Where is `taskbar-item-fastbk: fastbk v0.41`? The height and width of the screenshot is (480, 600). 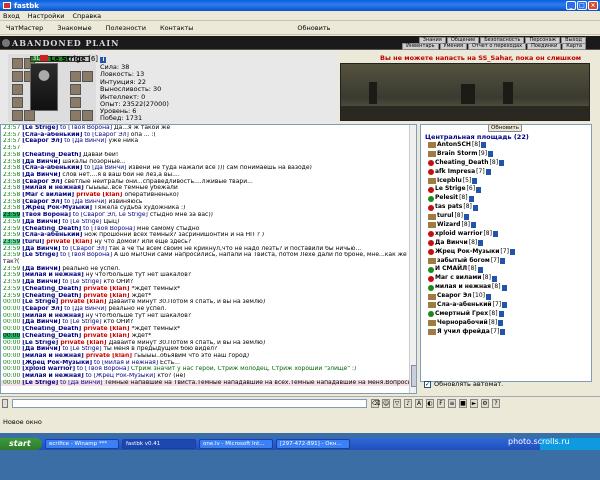 taskbar-item-fastbk: fastbk v0.41 is located at coordinates (159, 444).